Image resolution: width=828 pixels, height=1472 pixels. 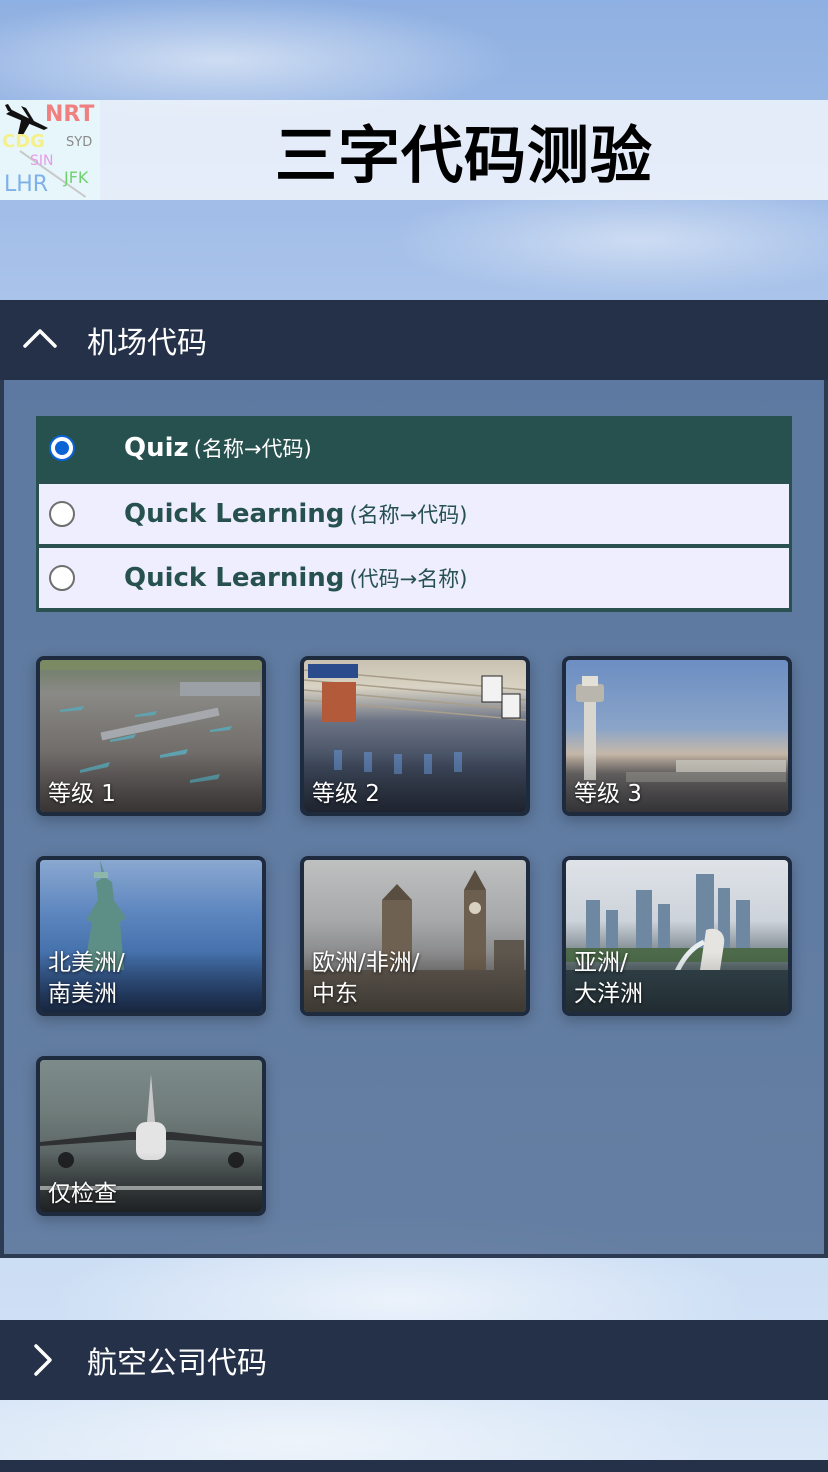 I want to click on tile-caption: 亚洲/ 大洋洲, so click(x=678, y=979).